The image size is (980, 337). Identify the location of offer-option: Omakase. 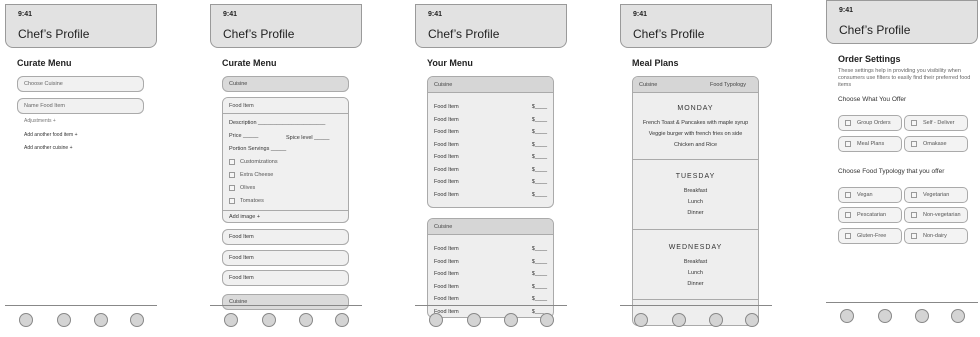
(936, 144).